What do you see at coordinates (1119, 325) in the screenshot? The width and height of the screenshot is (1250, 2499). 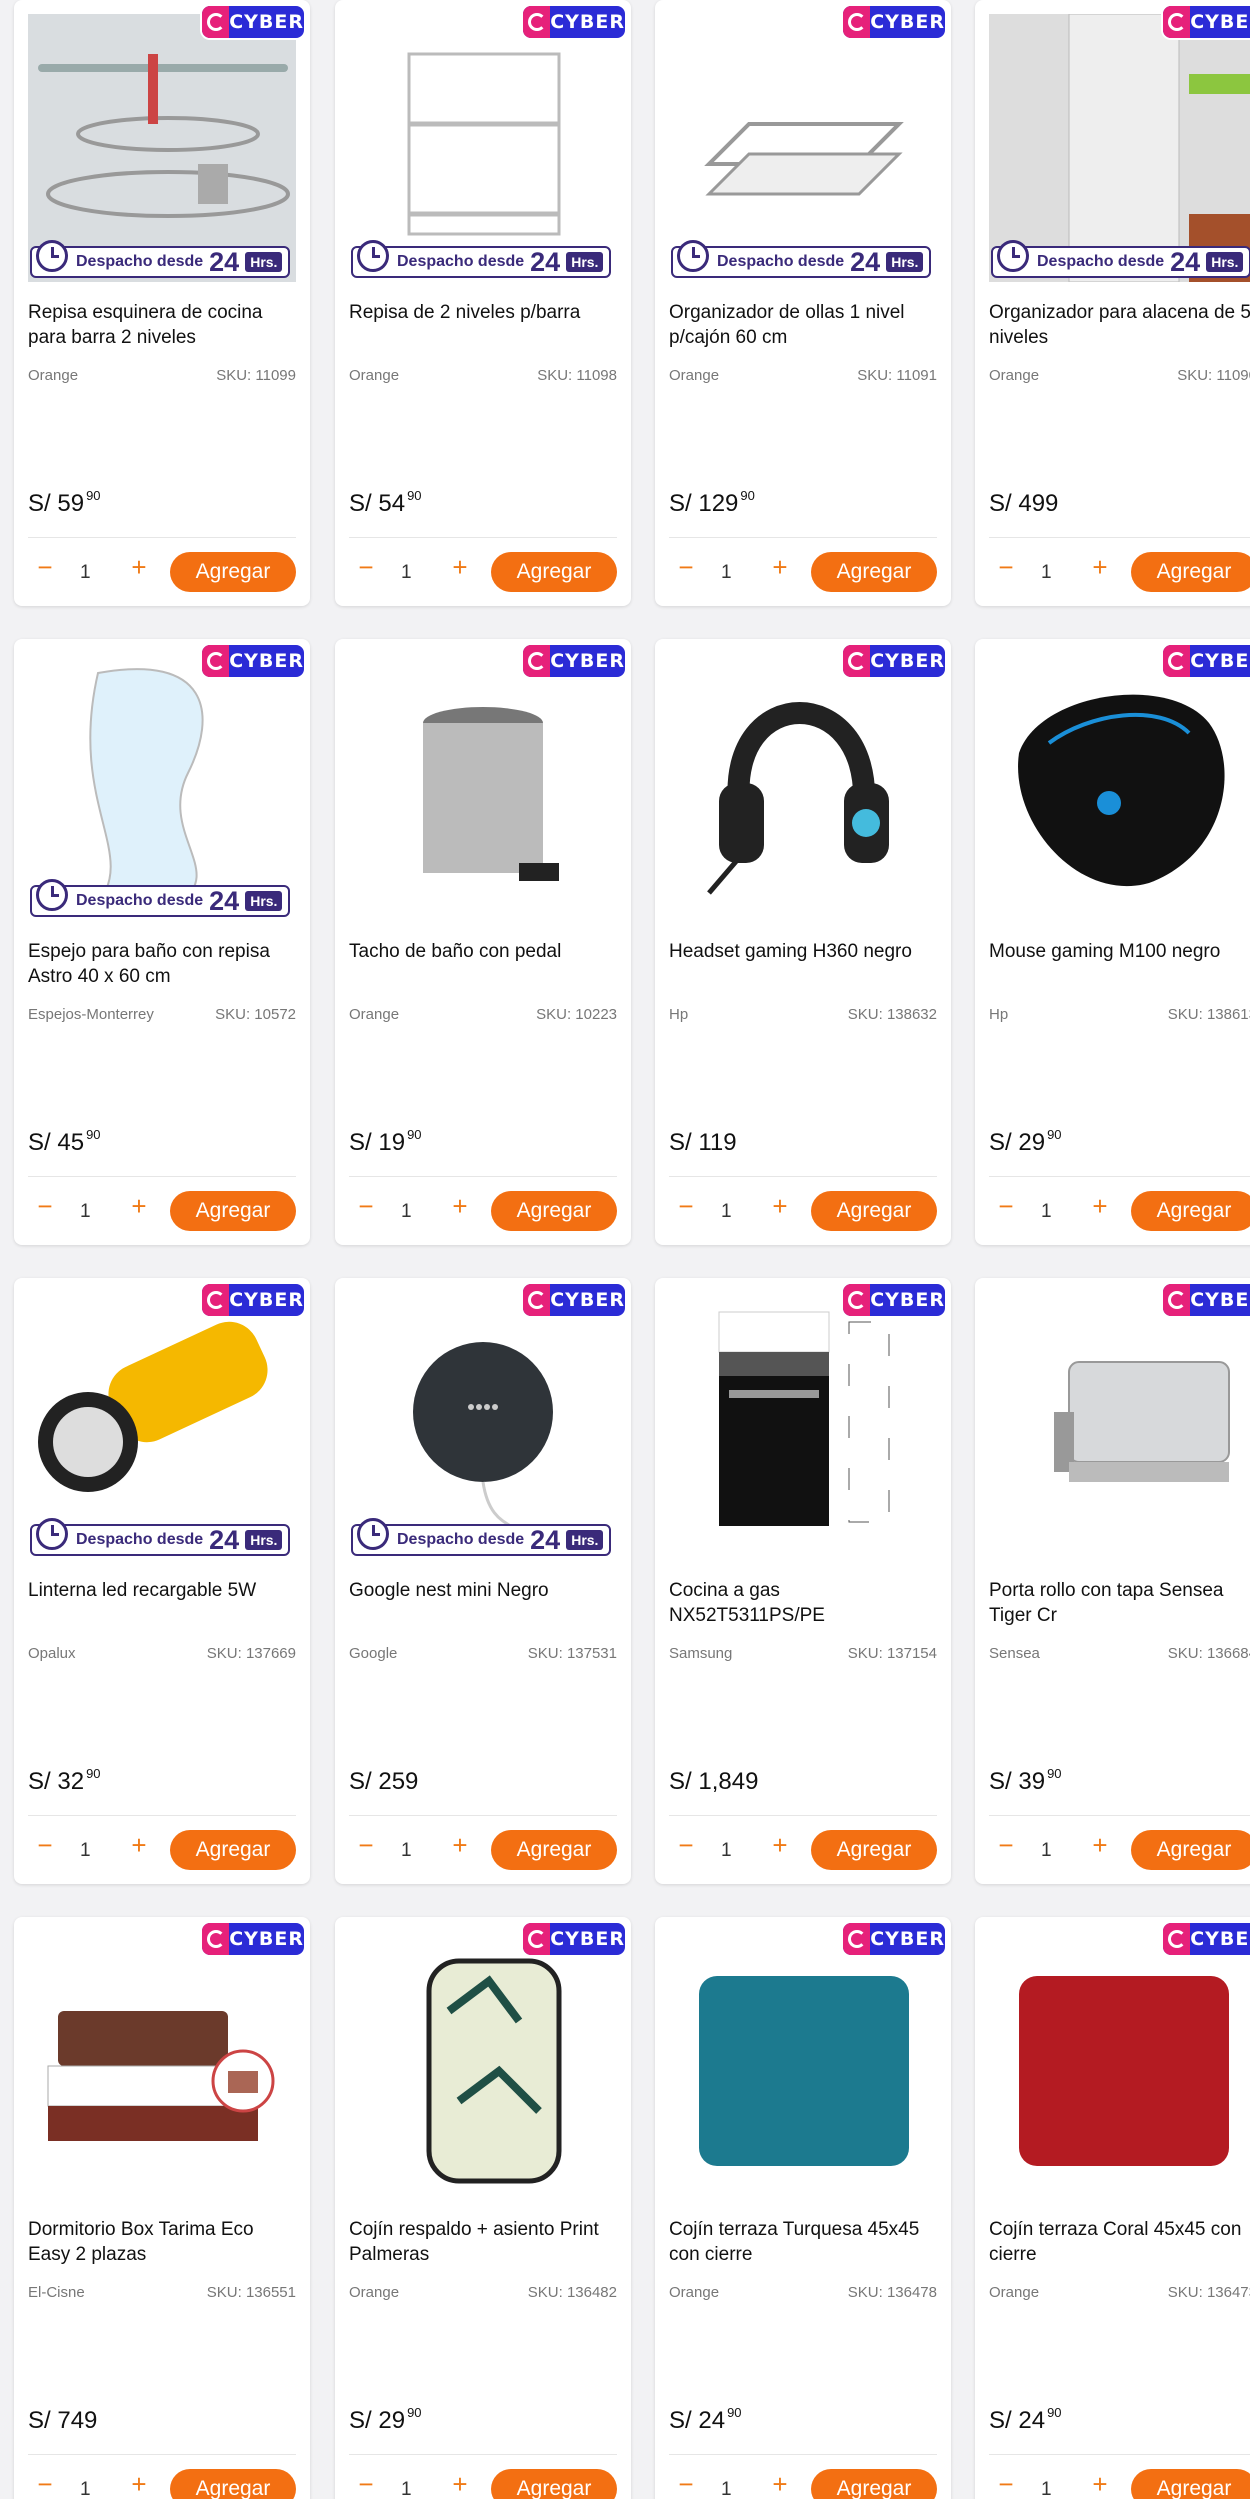 I see `product-name: Organizador para alacena de 5 niveles` at bounding box center [1119, 325].